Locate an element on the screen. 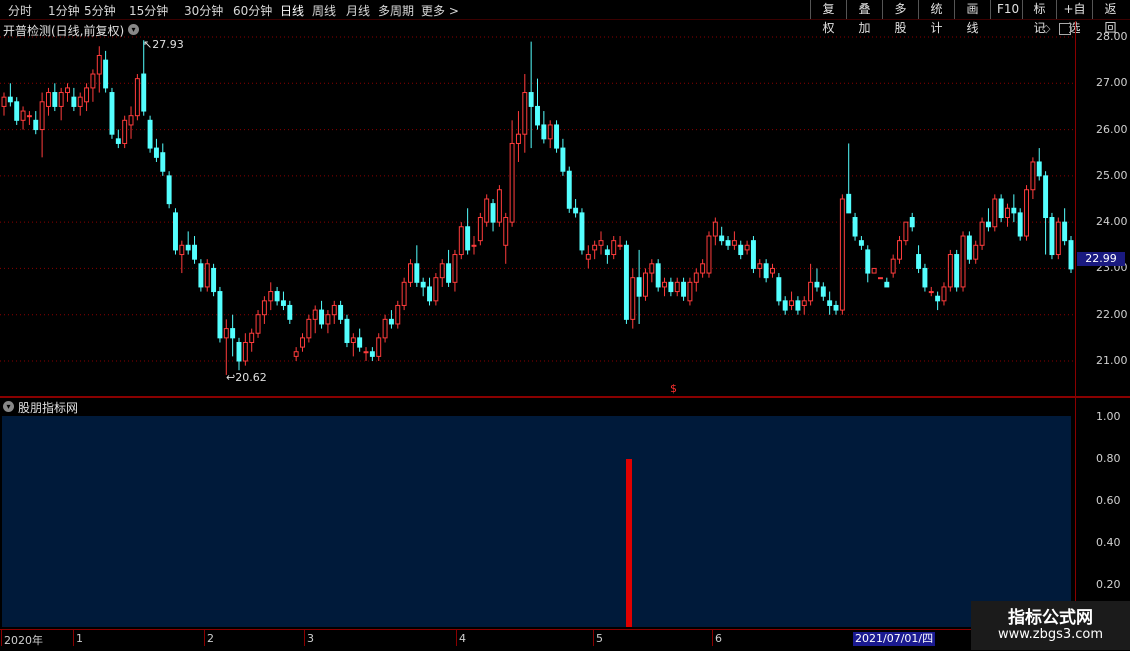 The width and height of the screenshot is (1130, 651). toolbar-button-1: 叠加 is located at coordinates (864, 17).